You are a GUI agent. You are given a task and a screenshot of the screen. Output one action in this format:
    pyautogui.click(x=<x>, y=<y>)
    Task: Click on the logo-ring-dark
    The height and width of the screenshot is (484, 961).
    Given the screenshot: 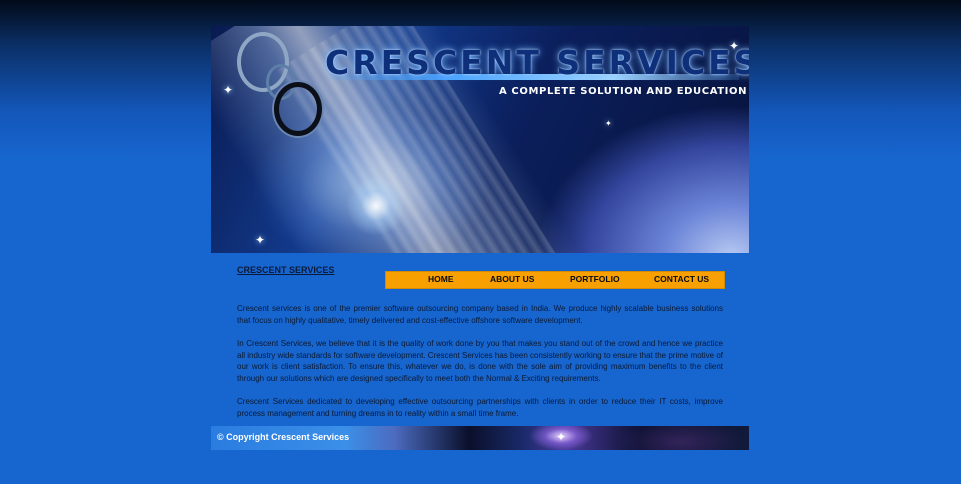 What is the action you would take?
    pyautogui.click(x=298, y=109)
    